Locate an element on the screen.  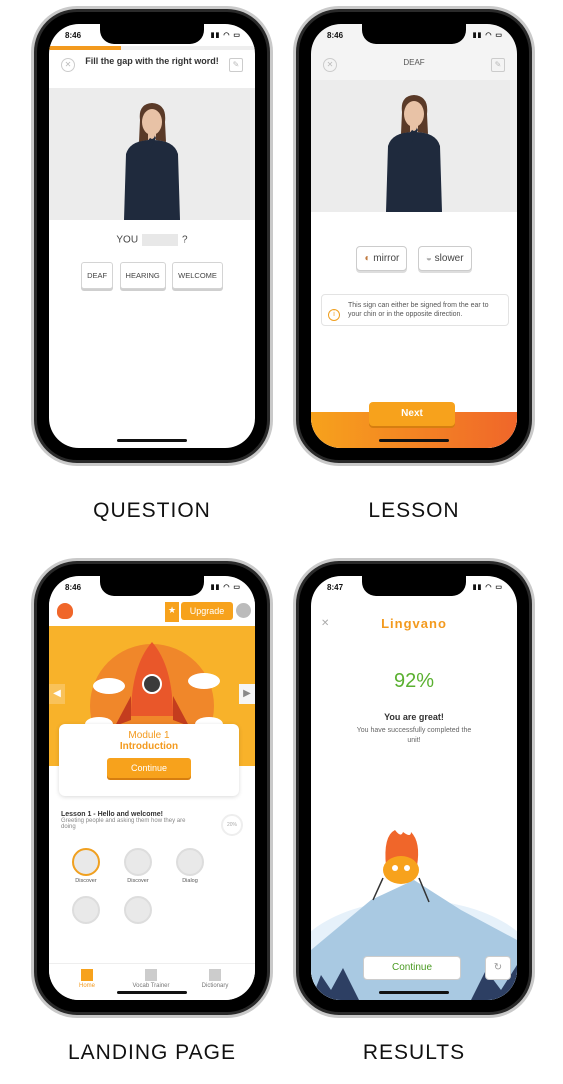
gap-sentence: YOU? is located at coordinates (152, 240).